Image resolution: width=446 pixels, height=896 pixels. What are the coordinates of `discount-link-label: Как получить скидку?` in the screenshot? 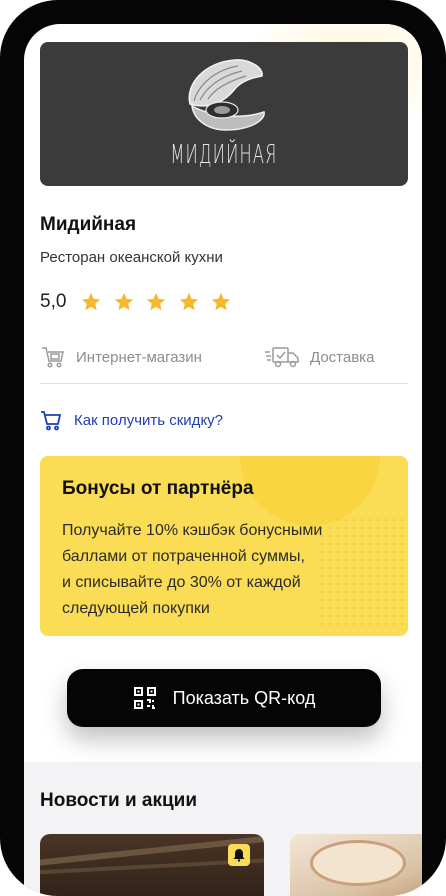 It's located at (149, 420).